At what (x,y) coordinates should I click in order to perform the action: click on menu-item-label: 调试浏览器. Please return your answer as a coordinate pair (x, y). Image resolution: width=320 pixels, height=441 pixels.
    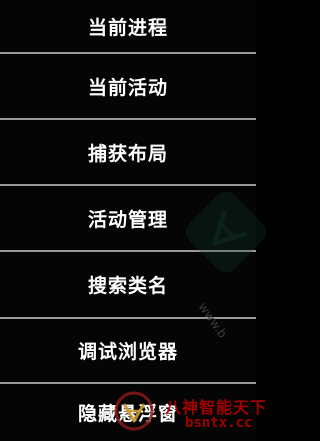
    Looking at the image, I should click on (127, 352).